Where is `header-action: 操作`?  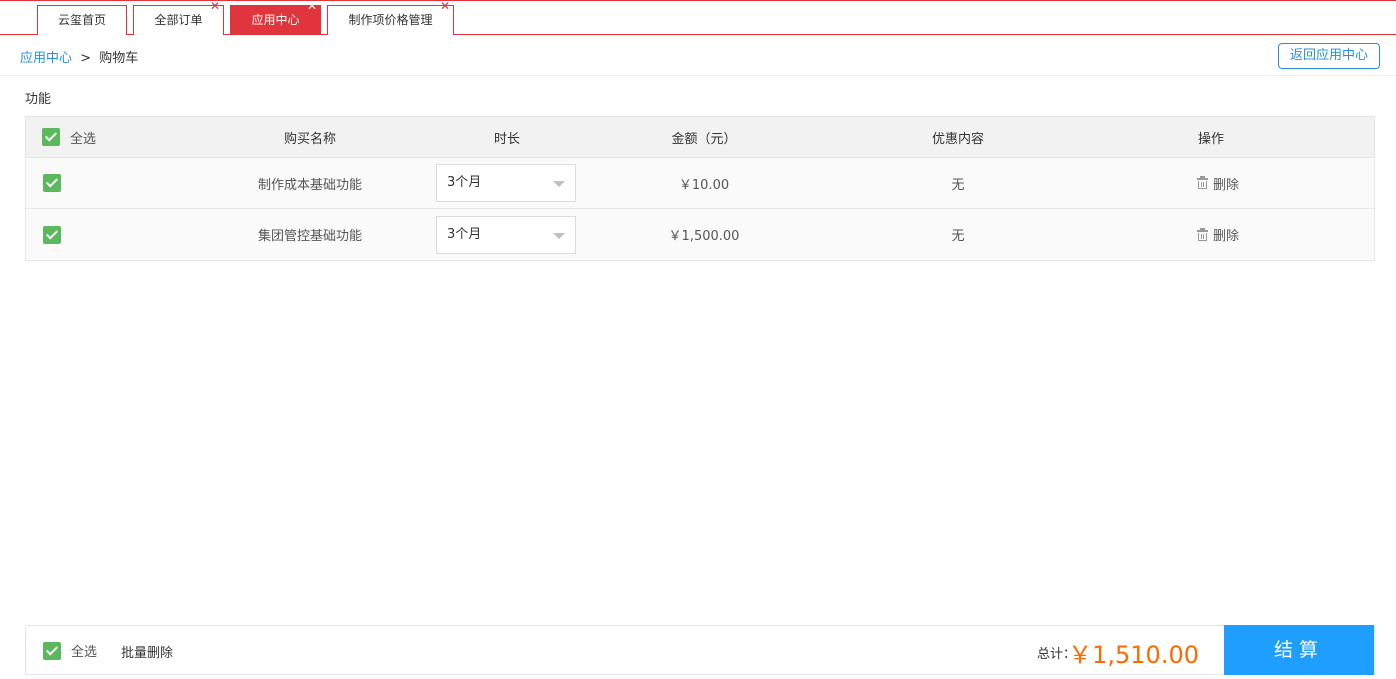 header-action: 操作 is located at coordinates (1210, 139).